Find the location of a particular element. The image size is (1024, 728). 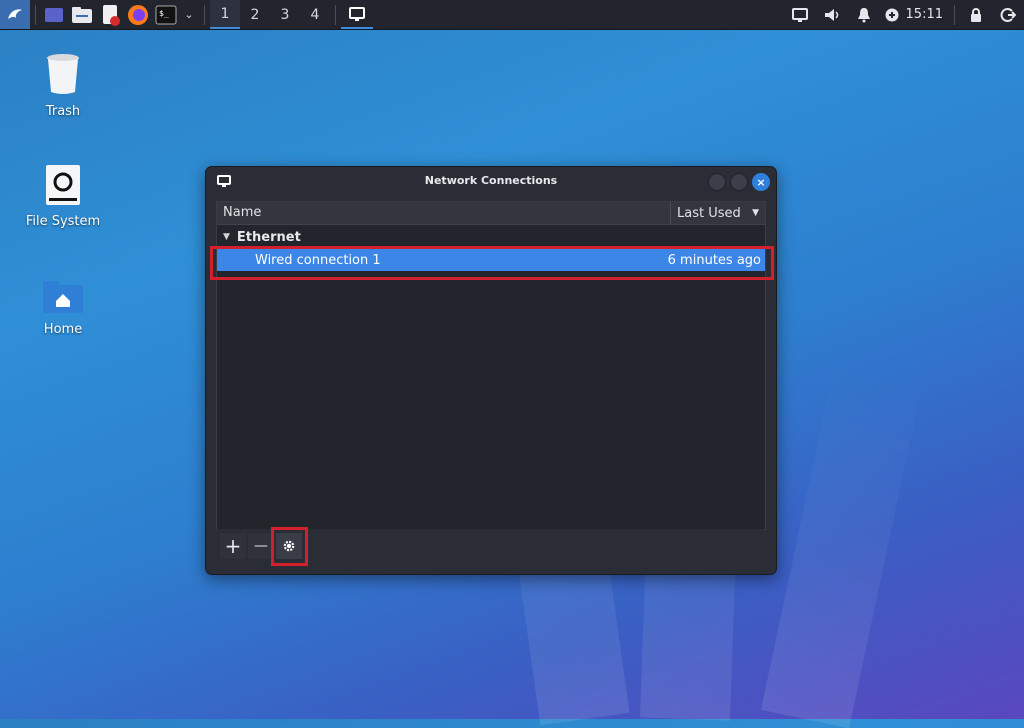

workspace-1: 1 is located at coordinates (225, 14).